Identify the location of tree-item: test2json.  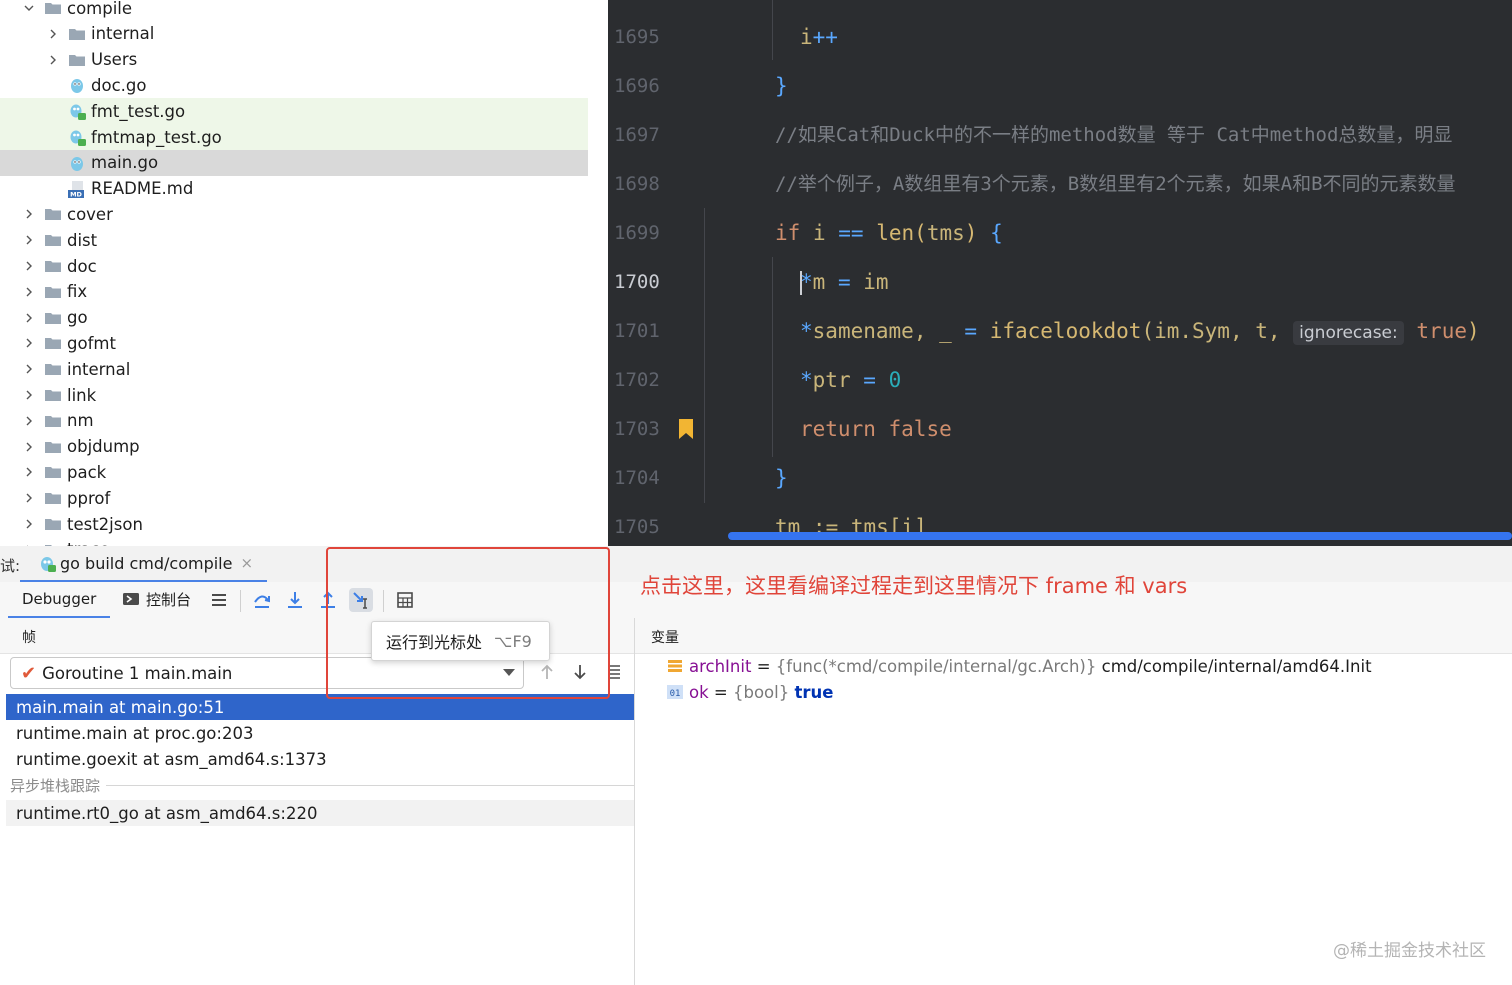
(294, 524).